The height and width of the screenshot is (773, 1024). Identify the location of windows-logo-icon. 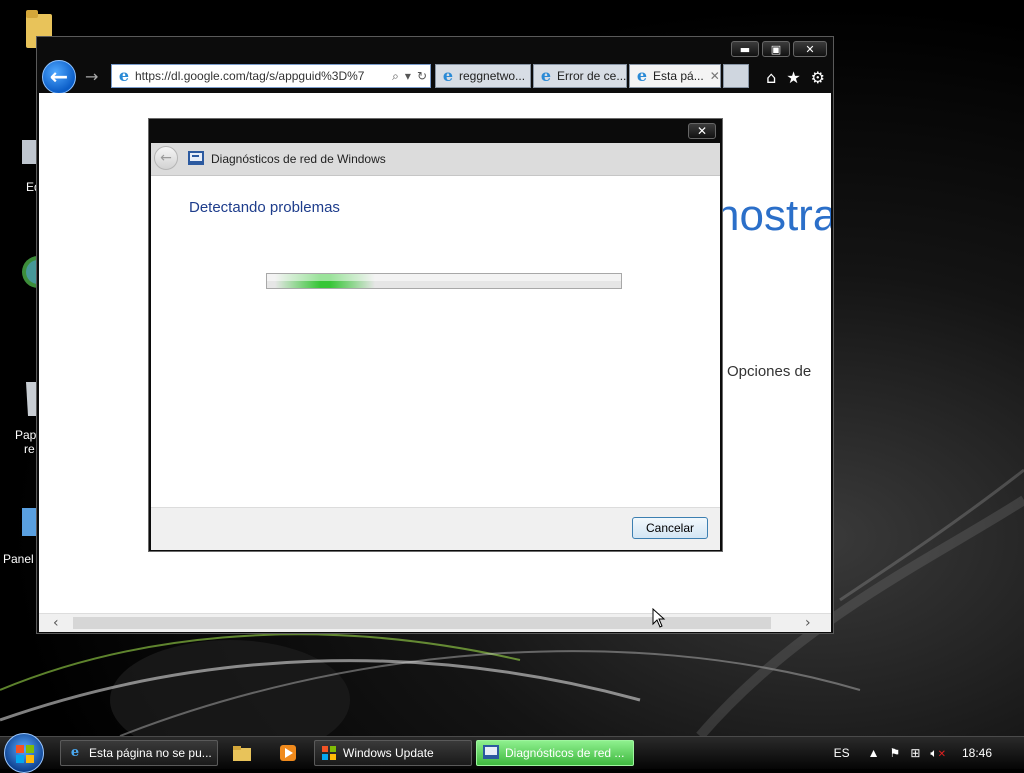
(25, 754).